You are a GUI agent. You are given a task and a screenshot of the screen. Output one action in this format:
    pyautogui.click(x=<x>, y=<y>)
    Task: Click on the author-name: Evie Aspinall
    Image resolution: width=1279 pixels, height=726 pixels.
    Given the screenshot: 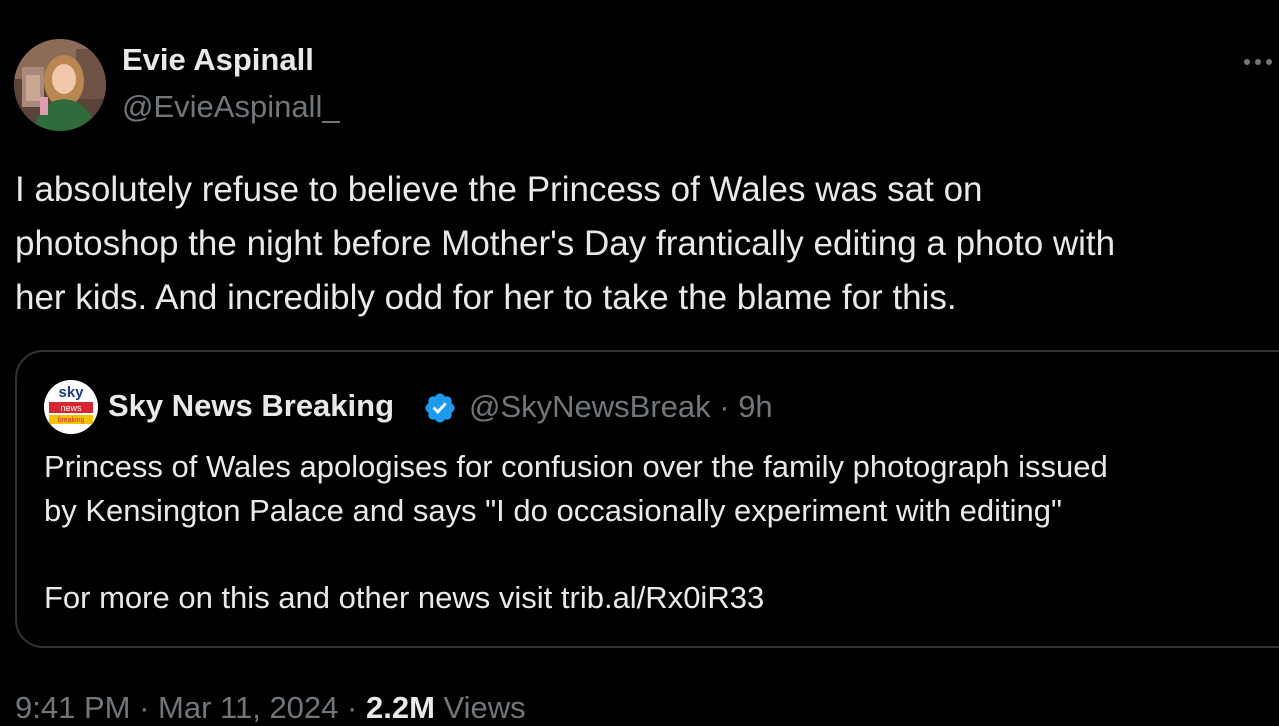 What is the action you would take?
    pyautogui.click(x=218, y=60)
    